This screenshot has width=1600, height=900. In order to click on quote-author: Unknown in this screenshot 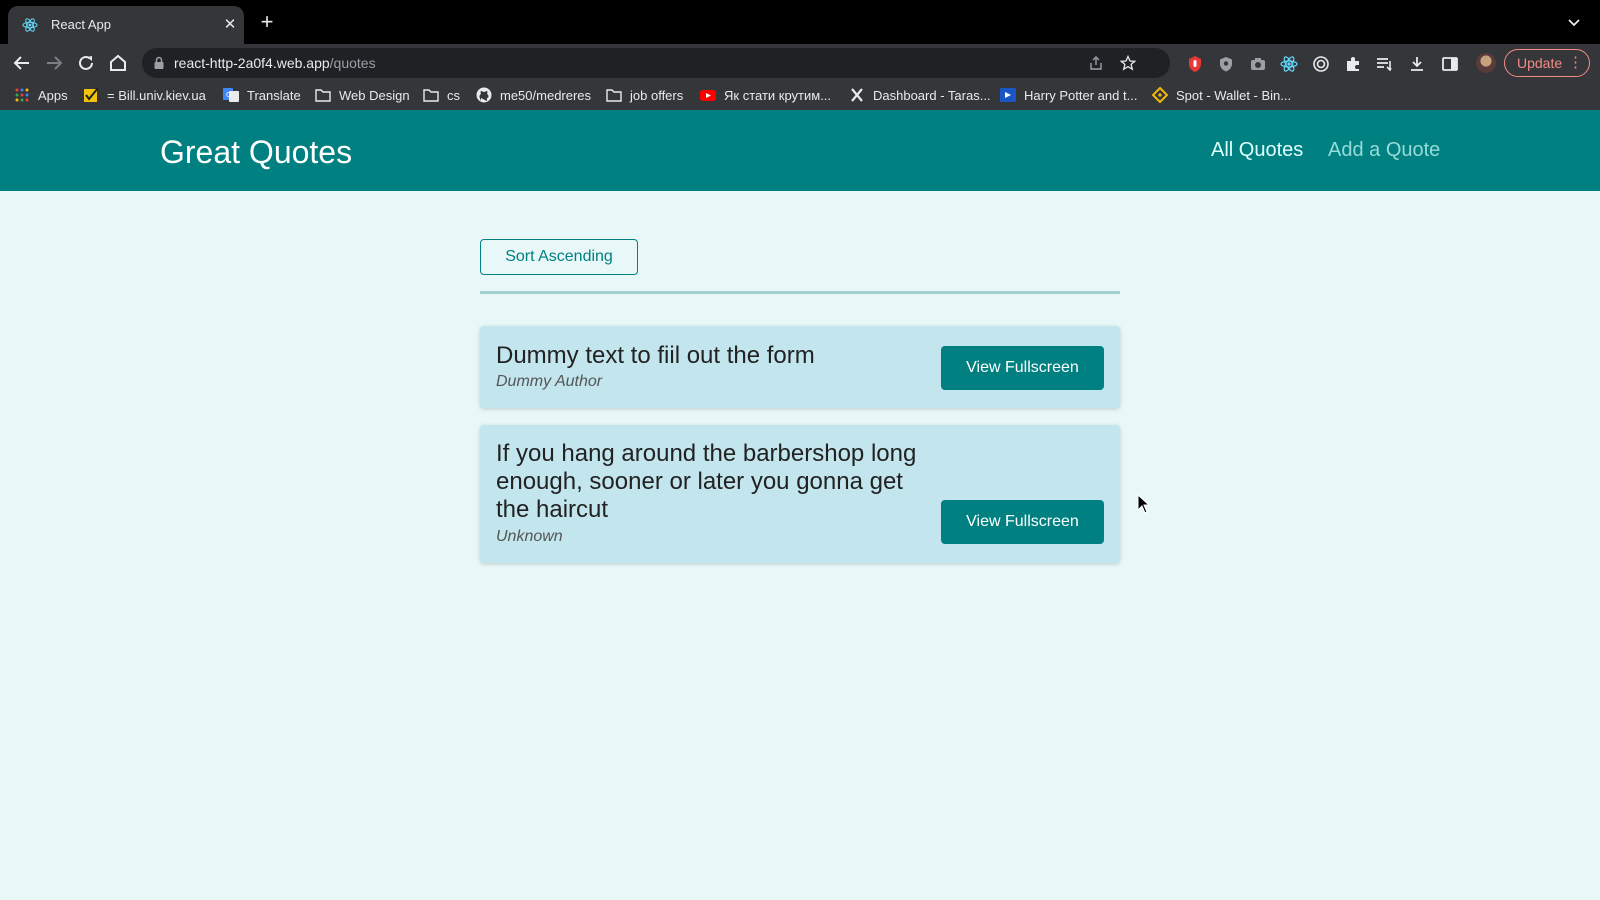, I will do `click(529, 536)`.